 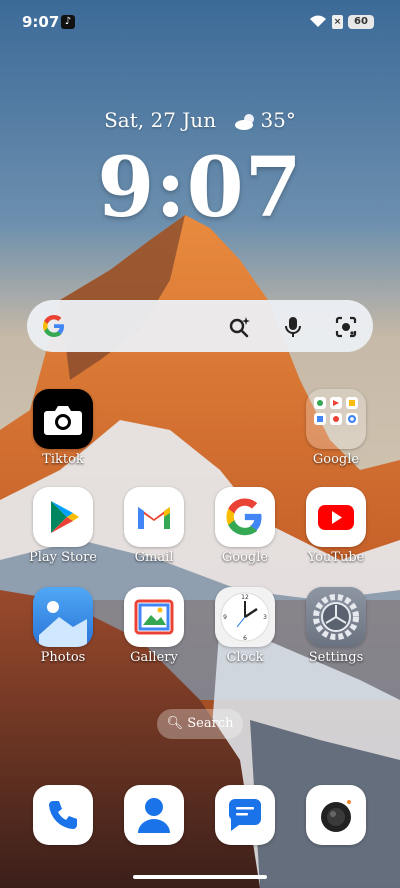 What do you see at coordinates (245, 657) in the screenshot?
I see `app-label: Clock` at bounding box center [245, 657].